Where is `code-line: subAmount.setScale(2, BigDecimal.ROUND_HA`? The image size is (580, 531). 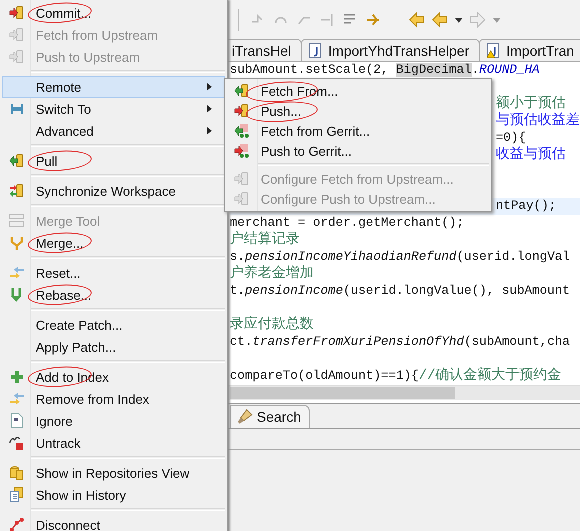 code-line: subAmount.setScale(2, BigDecimal.ROUND_HA is located at coordinates (385, 70).